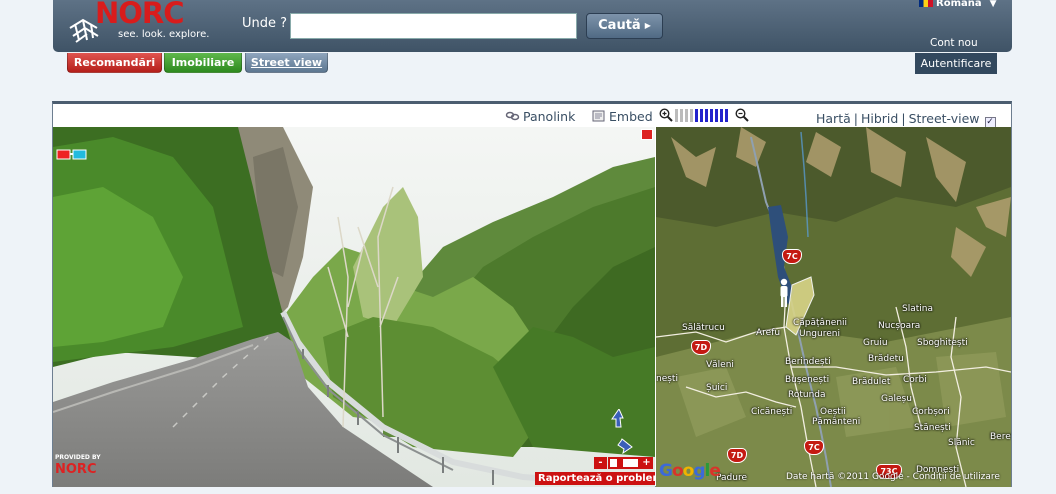  Describe the element at coordinates (647, 134) in the screenshot. I see `fullscreen-icon` at that location.